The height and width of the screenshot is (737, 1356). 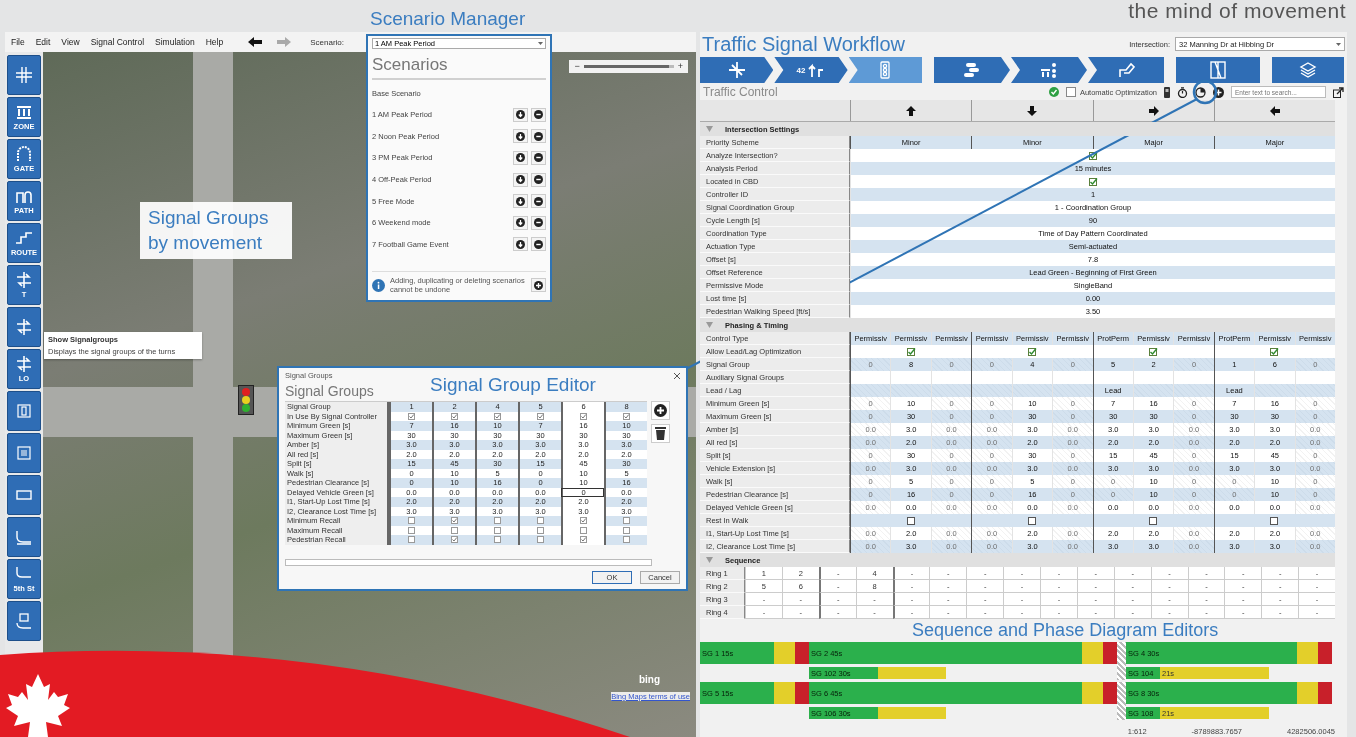 I want to click on table-cell, so click(x=951, y=377).